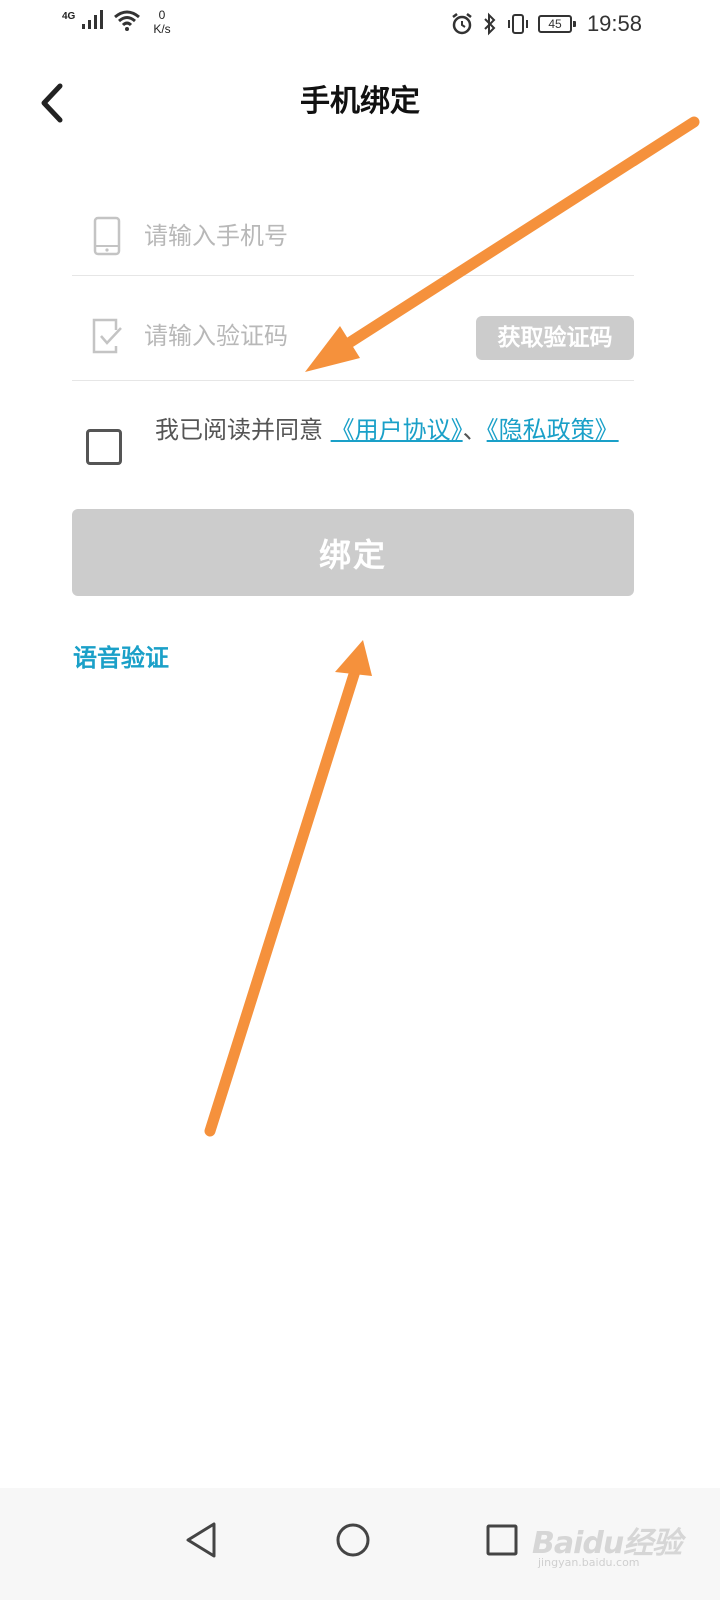 The height and width of the screenshot is (1600, 720). Describe the element at coordinates (334, 236) in the screenshot. I see `phone-input` at that location.